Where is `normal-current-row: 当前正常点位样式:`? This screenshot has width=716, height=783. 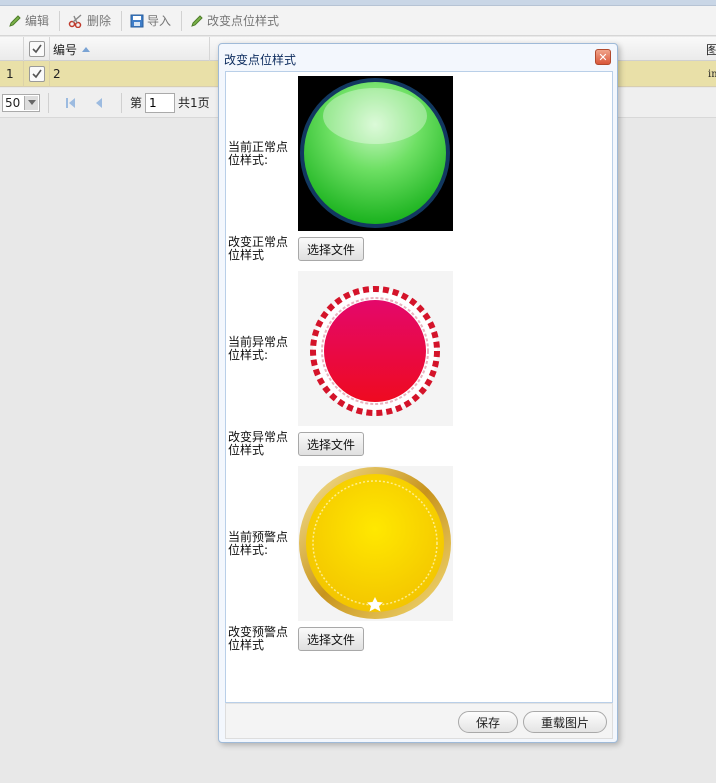 normal-current-row: 当前正常点位样式: is located at coordinates (418, 153).